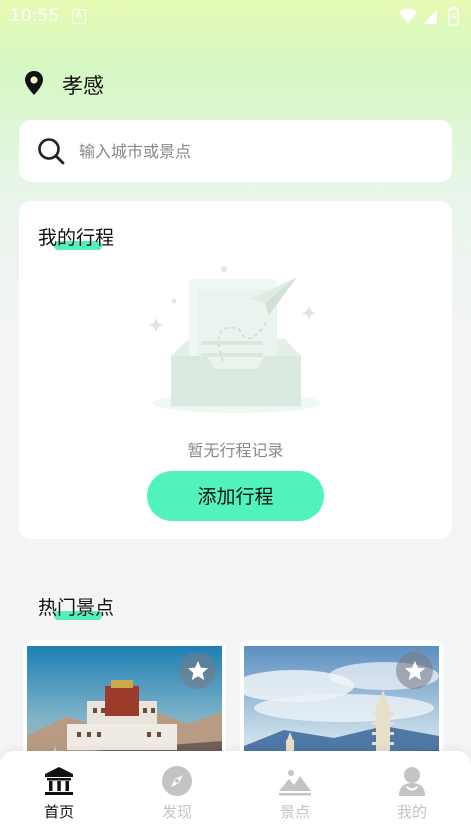  Describe the element at coordinates (76, 608) in the screenshot. I see `hot-spots-title: 热门景点` at that location.